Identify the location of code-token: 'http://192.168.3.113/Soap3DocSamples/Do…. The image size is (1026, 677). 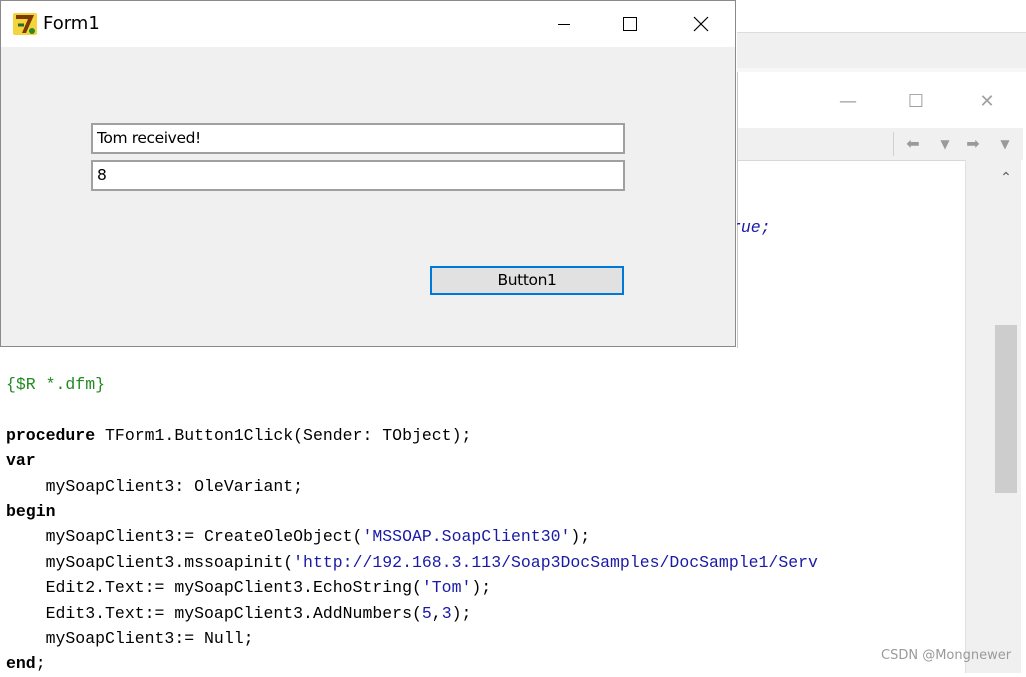
(555, 562).